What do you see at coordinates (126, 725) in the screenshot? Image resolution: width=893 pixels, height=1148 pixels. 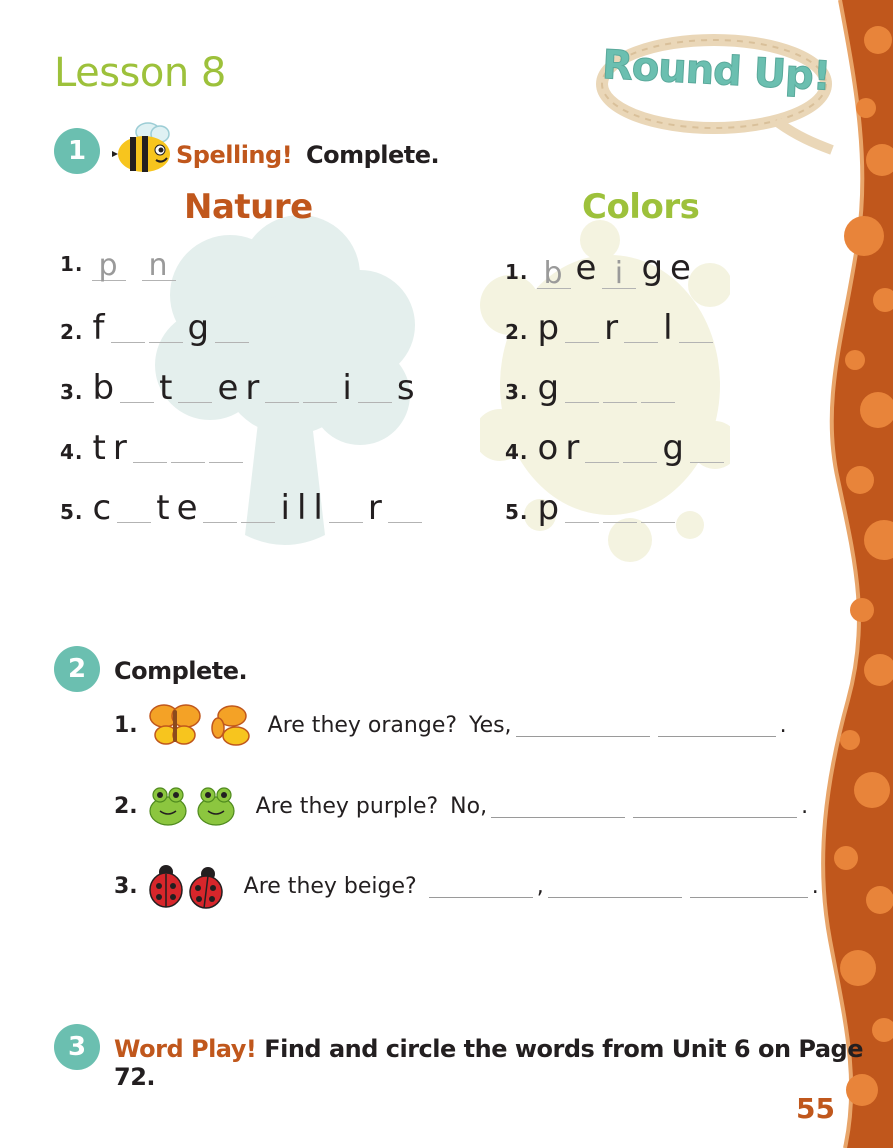 I see `question-number: 1.` at bounding box center [126, 725].